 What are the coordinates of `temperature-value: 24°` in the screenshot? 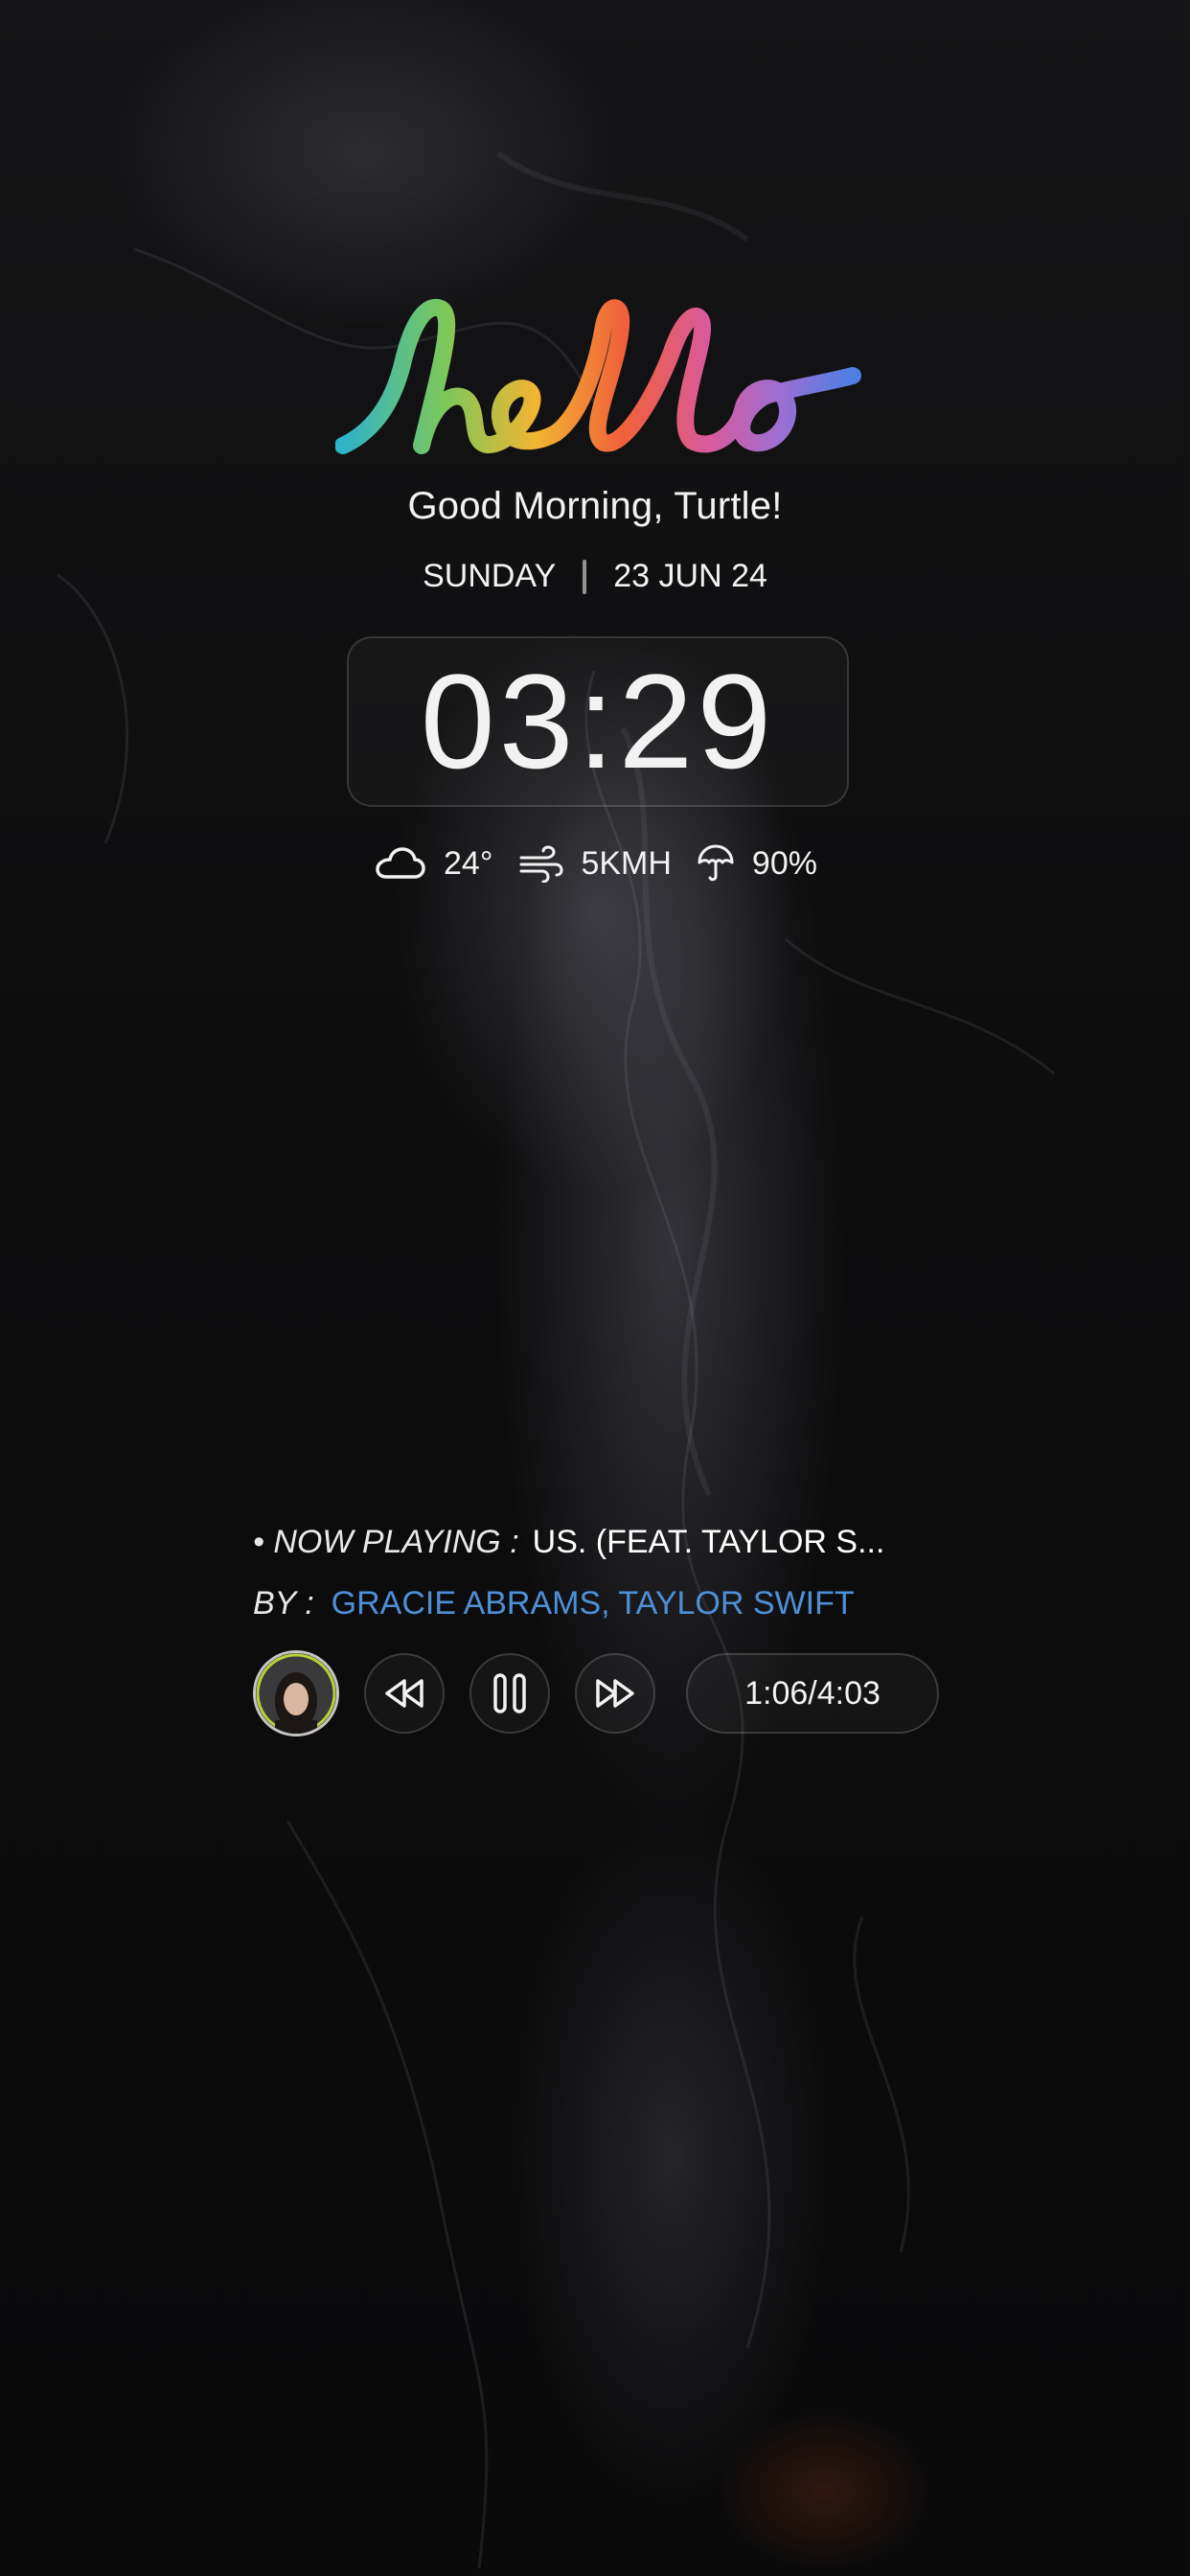 It's located at (468, 863).